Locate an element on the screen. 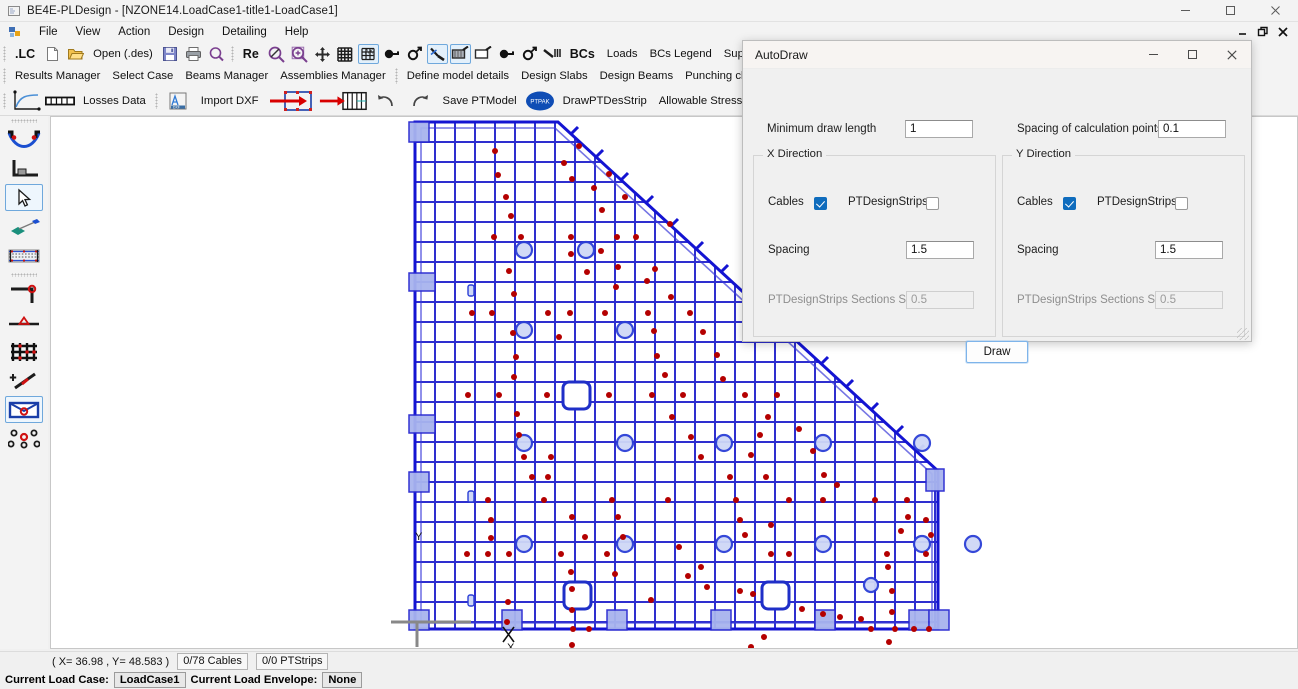  autodraw-close-button is located at coordinates (1231, 55).